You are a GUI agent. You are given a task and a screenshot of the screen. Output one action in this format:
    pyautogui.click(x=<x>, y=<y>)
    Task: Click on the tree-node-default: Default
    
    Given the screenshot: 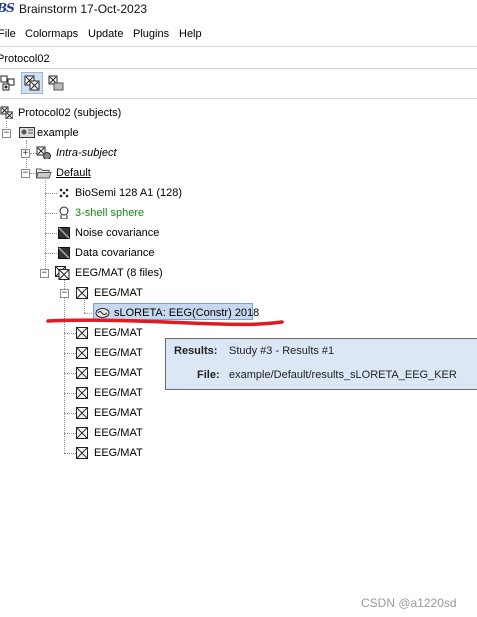 What is the action you would take?
    pyautogui.click(x=96, y=173)
    